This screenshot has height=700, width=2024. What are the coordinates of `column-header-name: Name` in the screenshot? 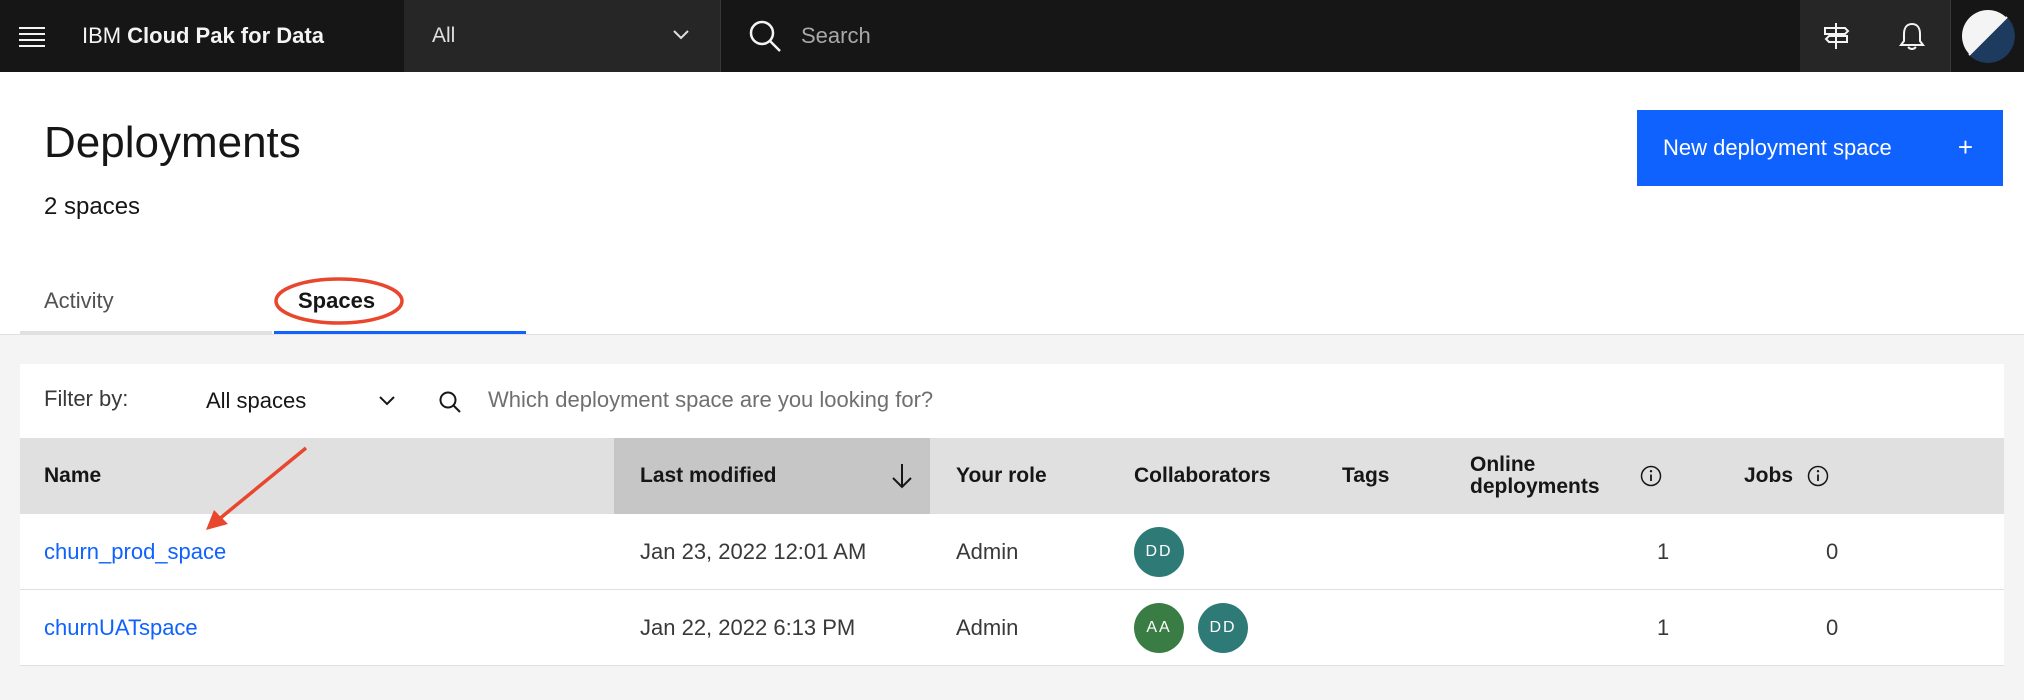 It's located at (317, 476).